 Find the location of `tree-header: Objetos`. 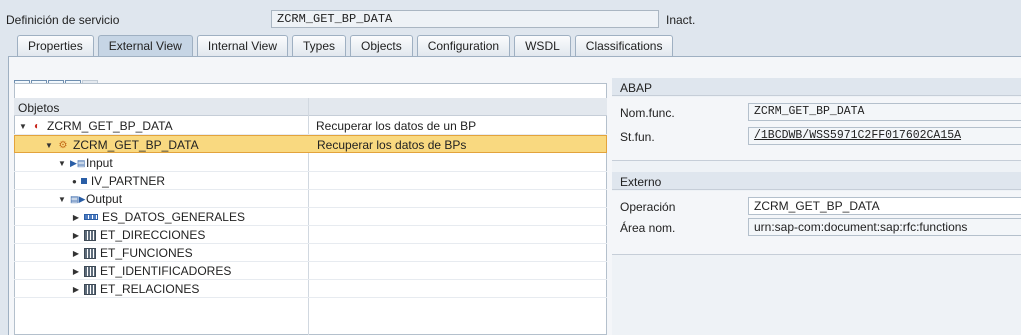

tree-header: Objetos is located at coordinates (310, 107).